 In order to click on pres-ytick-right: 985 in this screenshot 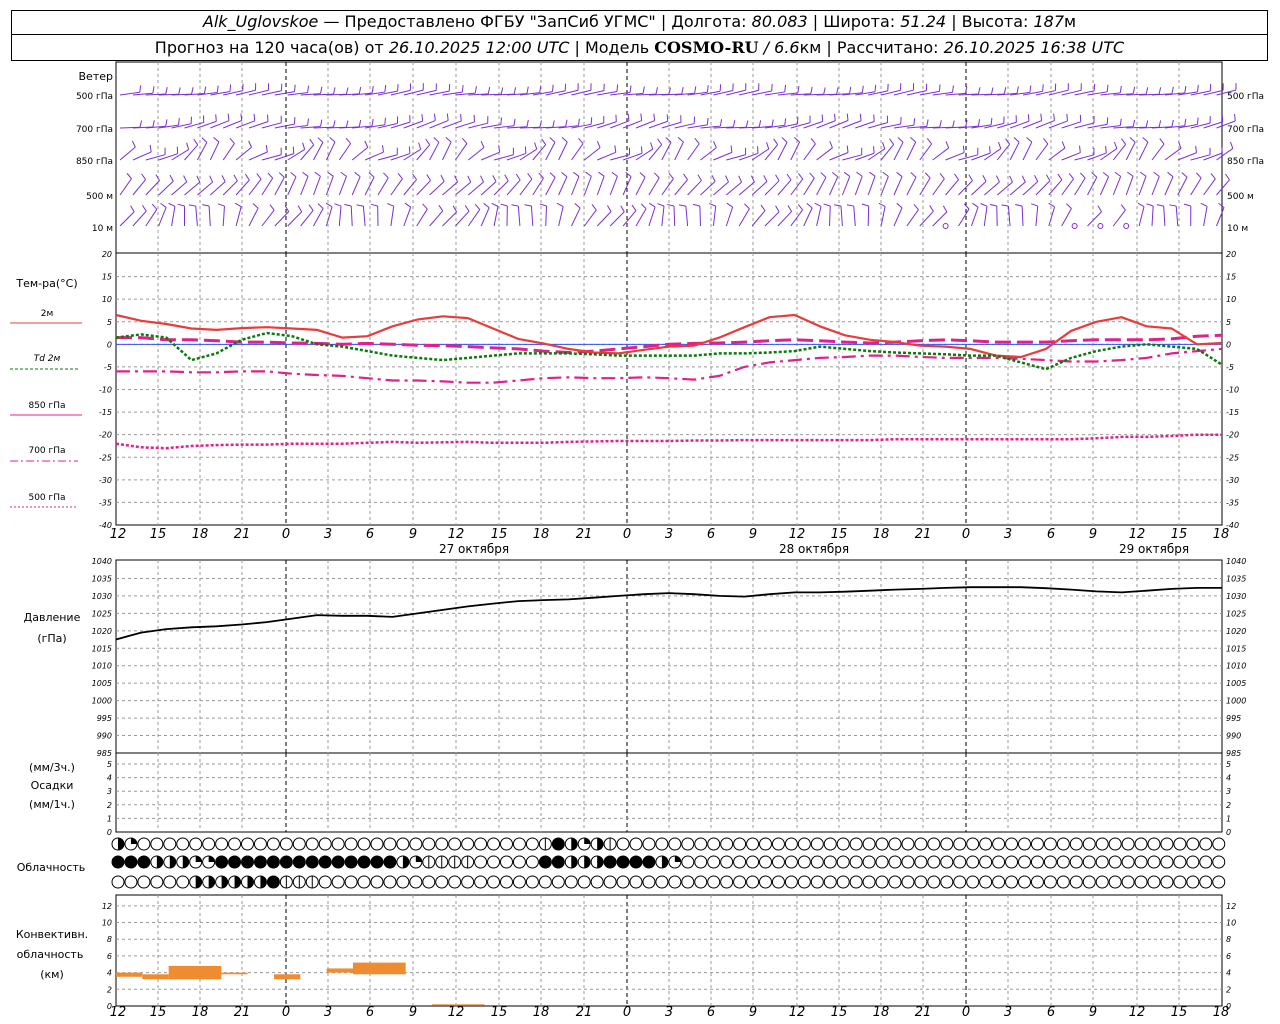, I will do `click(1233, 753)`.